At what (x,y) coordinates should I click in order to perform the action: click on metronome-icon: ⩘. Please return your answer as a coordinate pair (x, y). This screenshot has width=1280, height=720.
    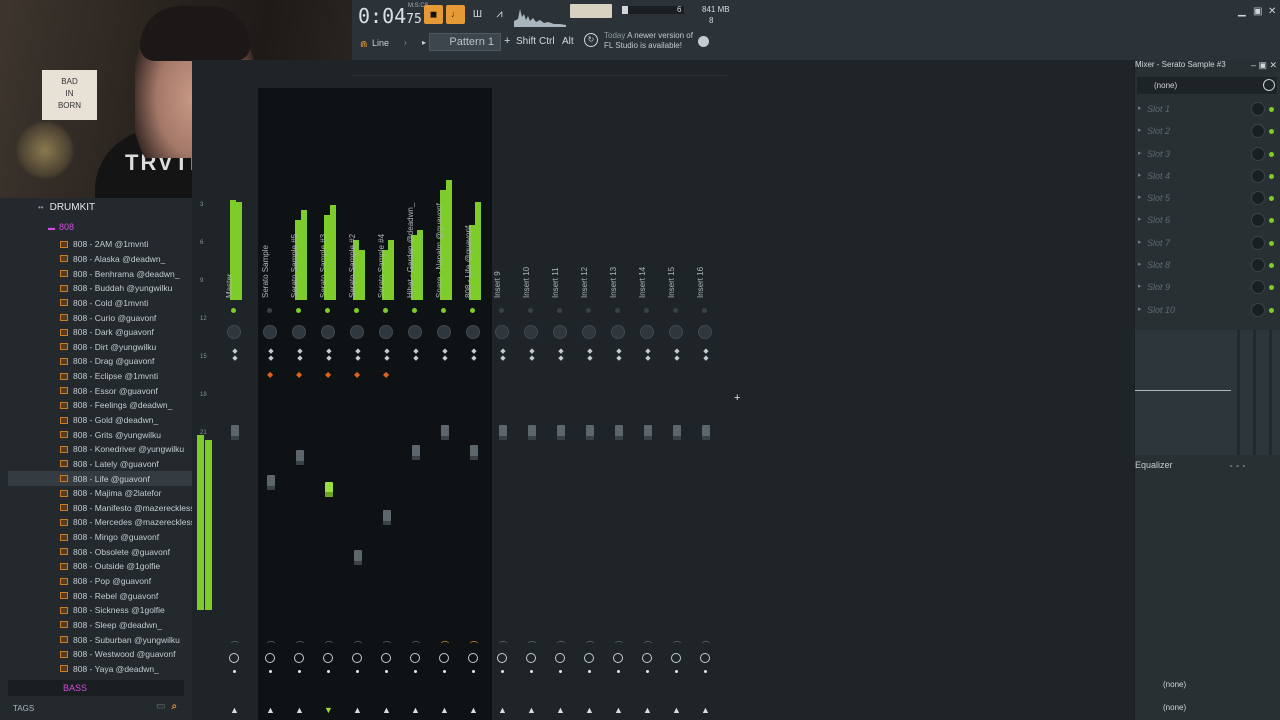
    Looking at the image, I should click on (499, 14).